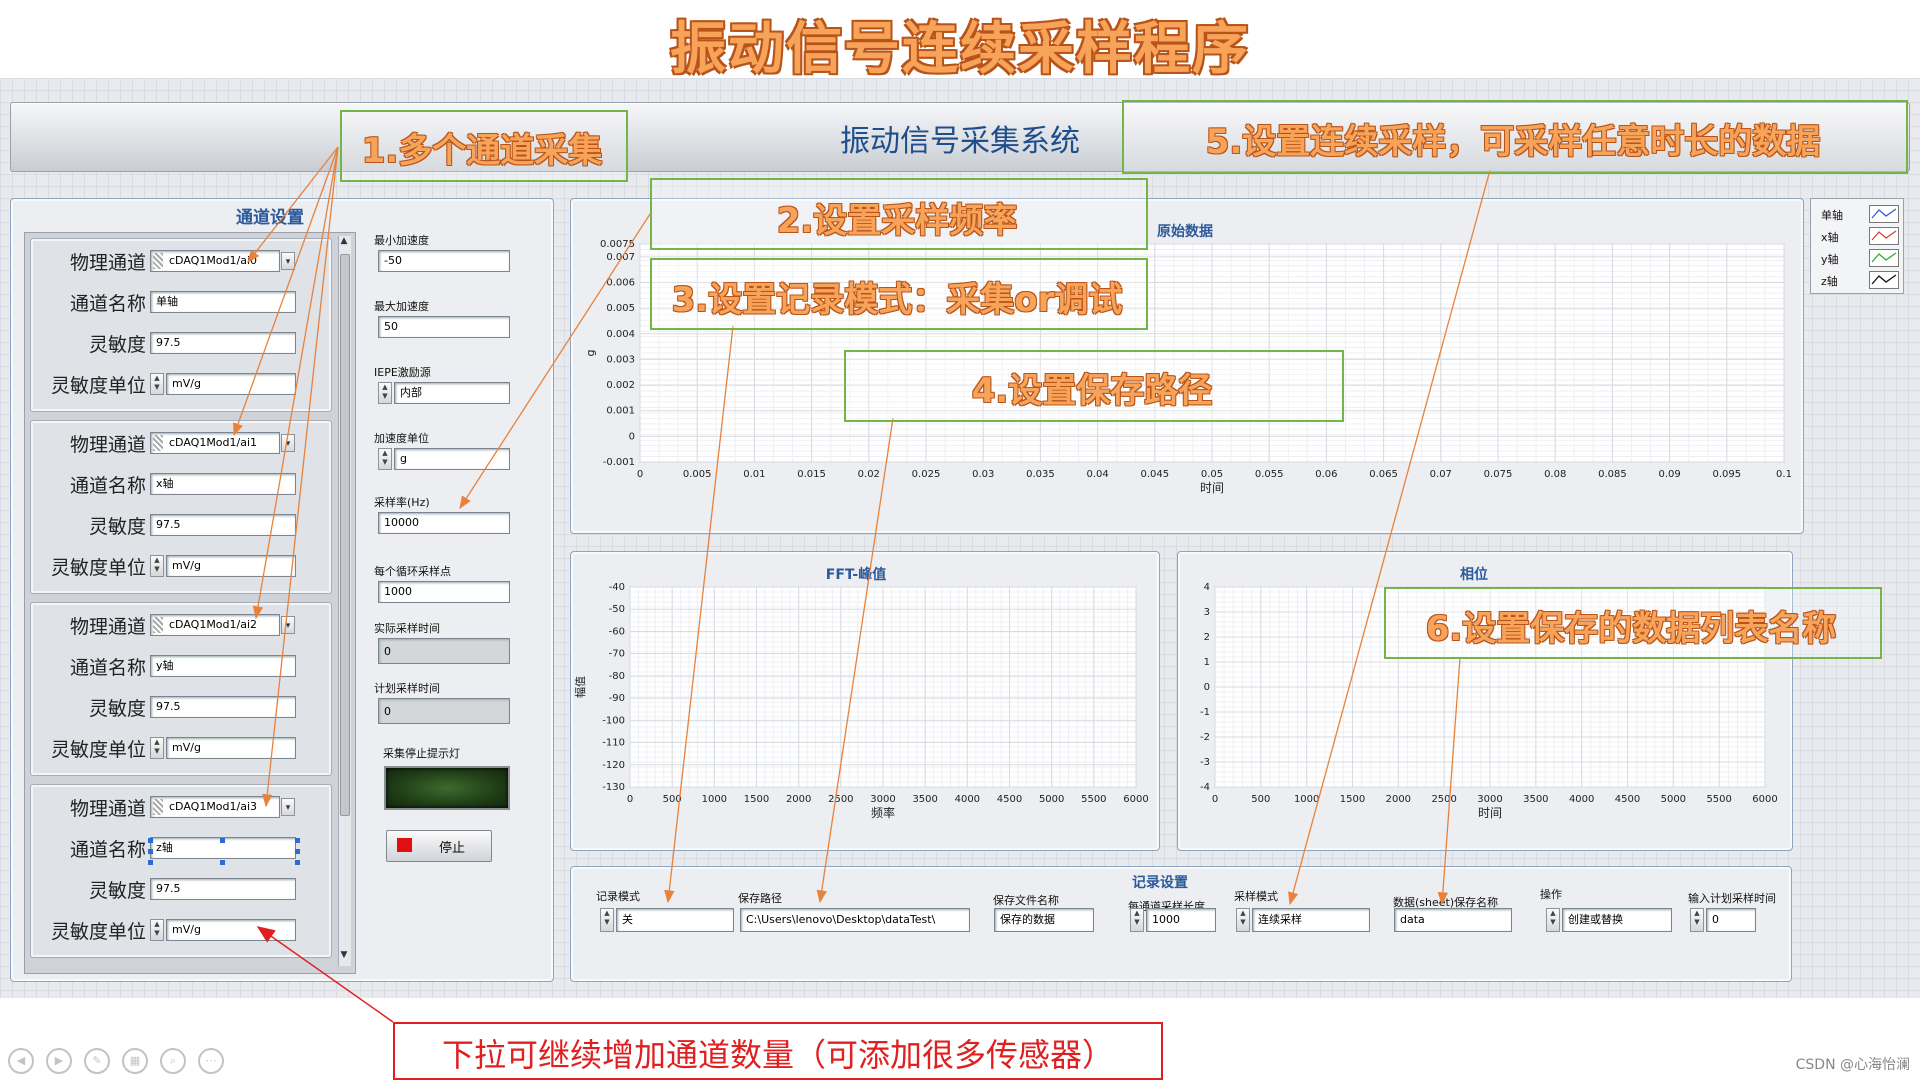 The width and height of the screenshot is (1920, 1080). I want to click on channel-1-dropdown-icon: ▾, so click(288, 443).